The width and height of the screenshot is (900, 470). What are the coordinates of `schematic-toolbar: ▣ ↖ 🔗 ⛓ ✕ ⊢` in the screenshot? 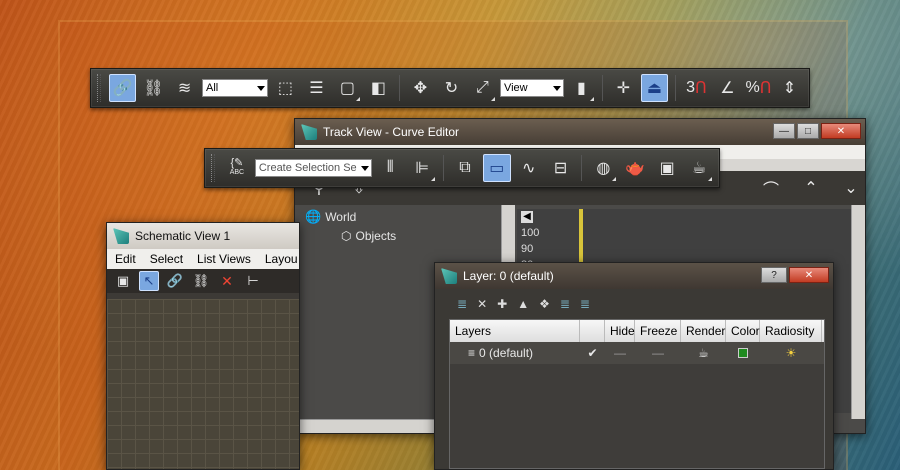 It's located at (203, 281).